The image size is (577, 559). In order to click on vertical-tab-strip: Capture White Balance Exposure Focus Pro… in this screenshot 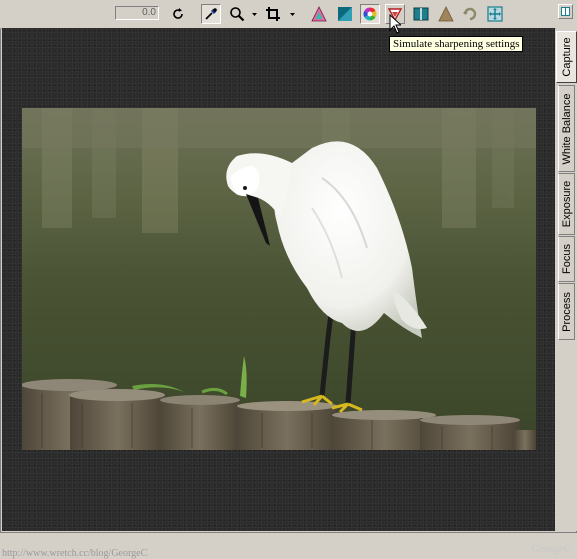, I will do `click(566, 279)`.